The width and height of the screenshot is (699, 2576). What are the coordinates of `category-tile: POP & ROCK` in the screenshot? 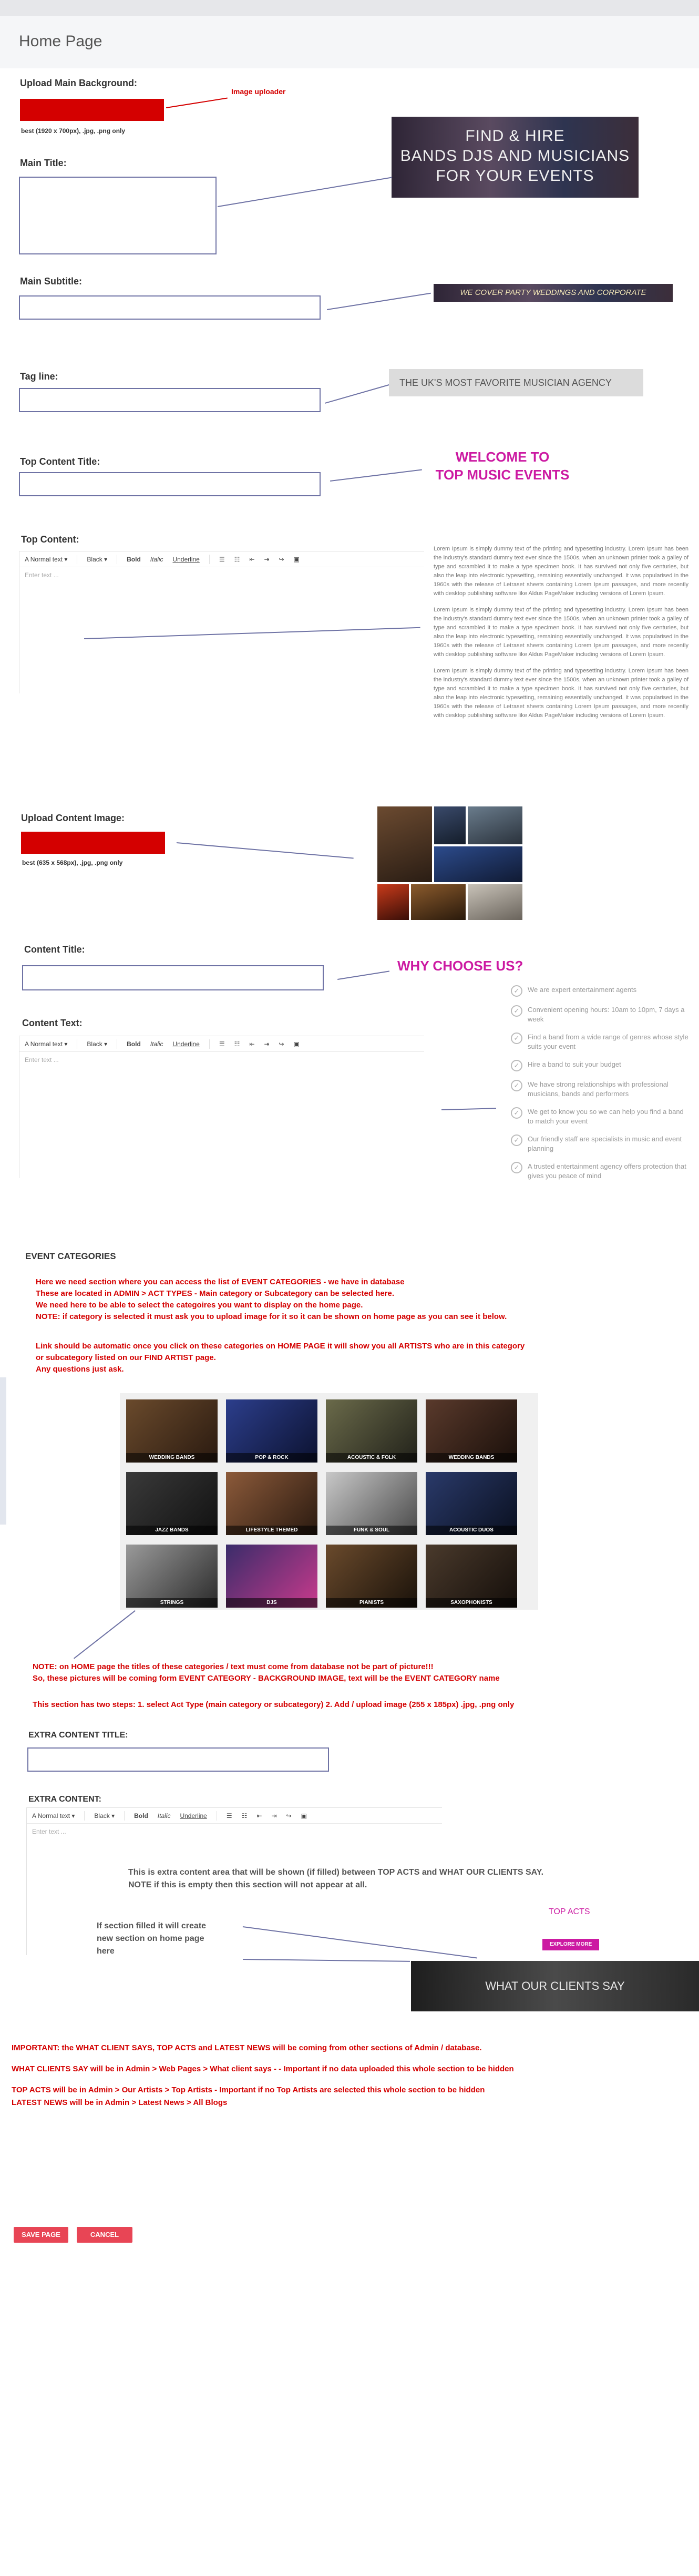 It's located at (271, 1431).